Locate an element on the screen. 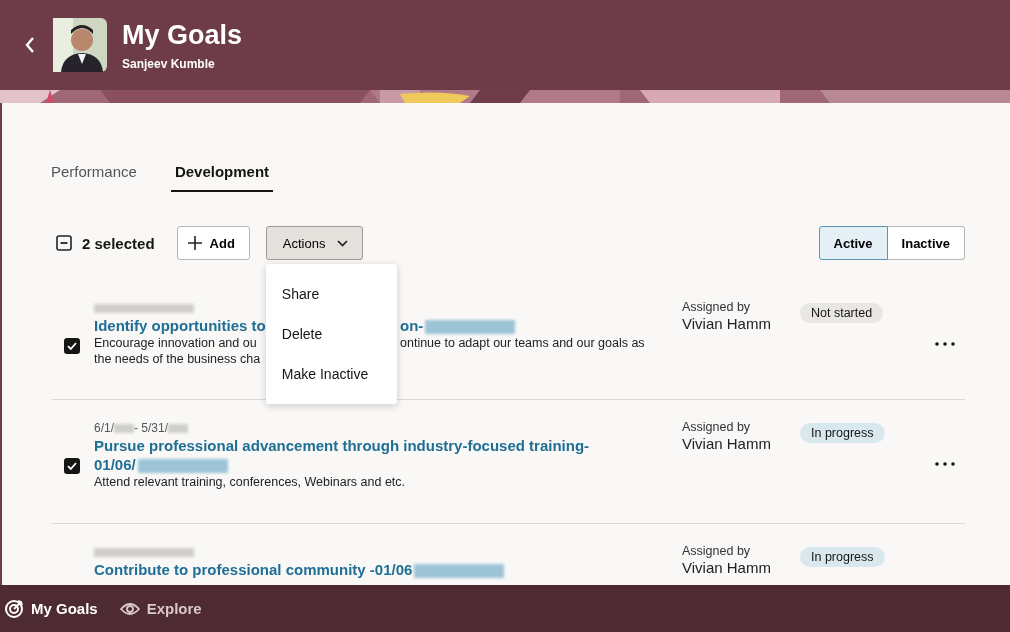 Image resolution: width=1010 pixels, height=632 pixels. tab: Development is located at coordinates (222, 175).